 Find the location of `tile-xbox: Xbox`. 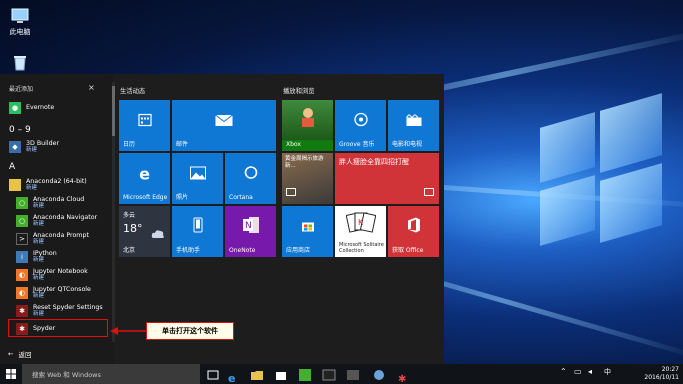

tile-xbox: Xbox is located at coordinates (307, 125).